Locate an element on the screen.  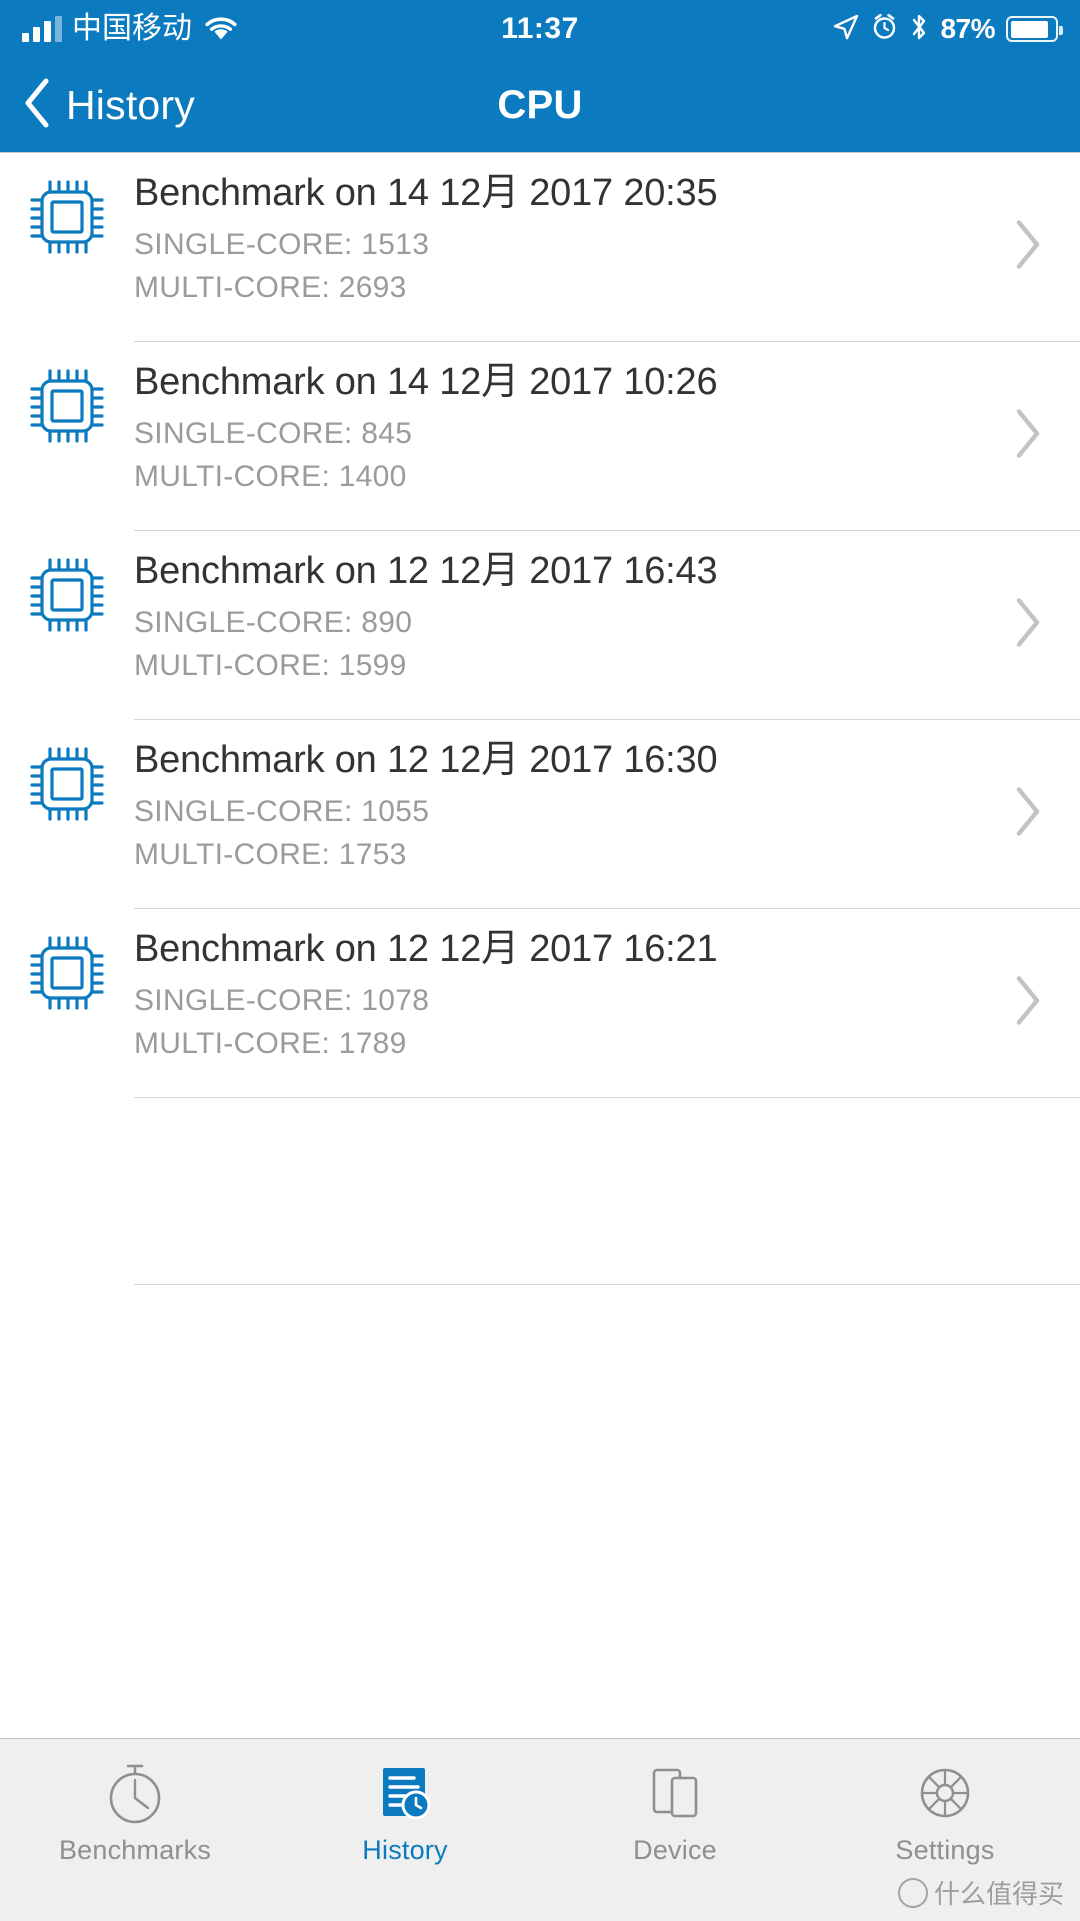
tab-bar: Benchmarks History Device Settings 什么值得买 is located at coordinates (540, 1829).